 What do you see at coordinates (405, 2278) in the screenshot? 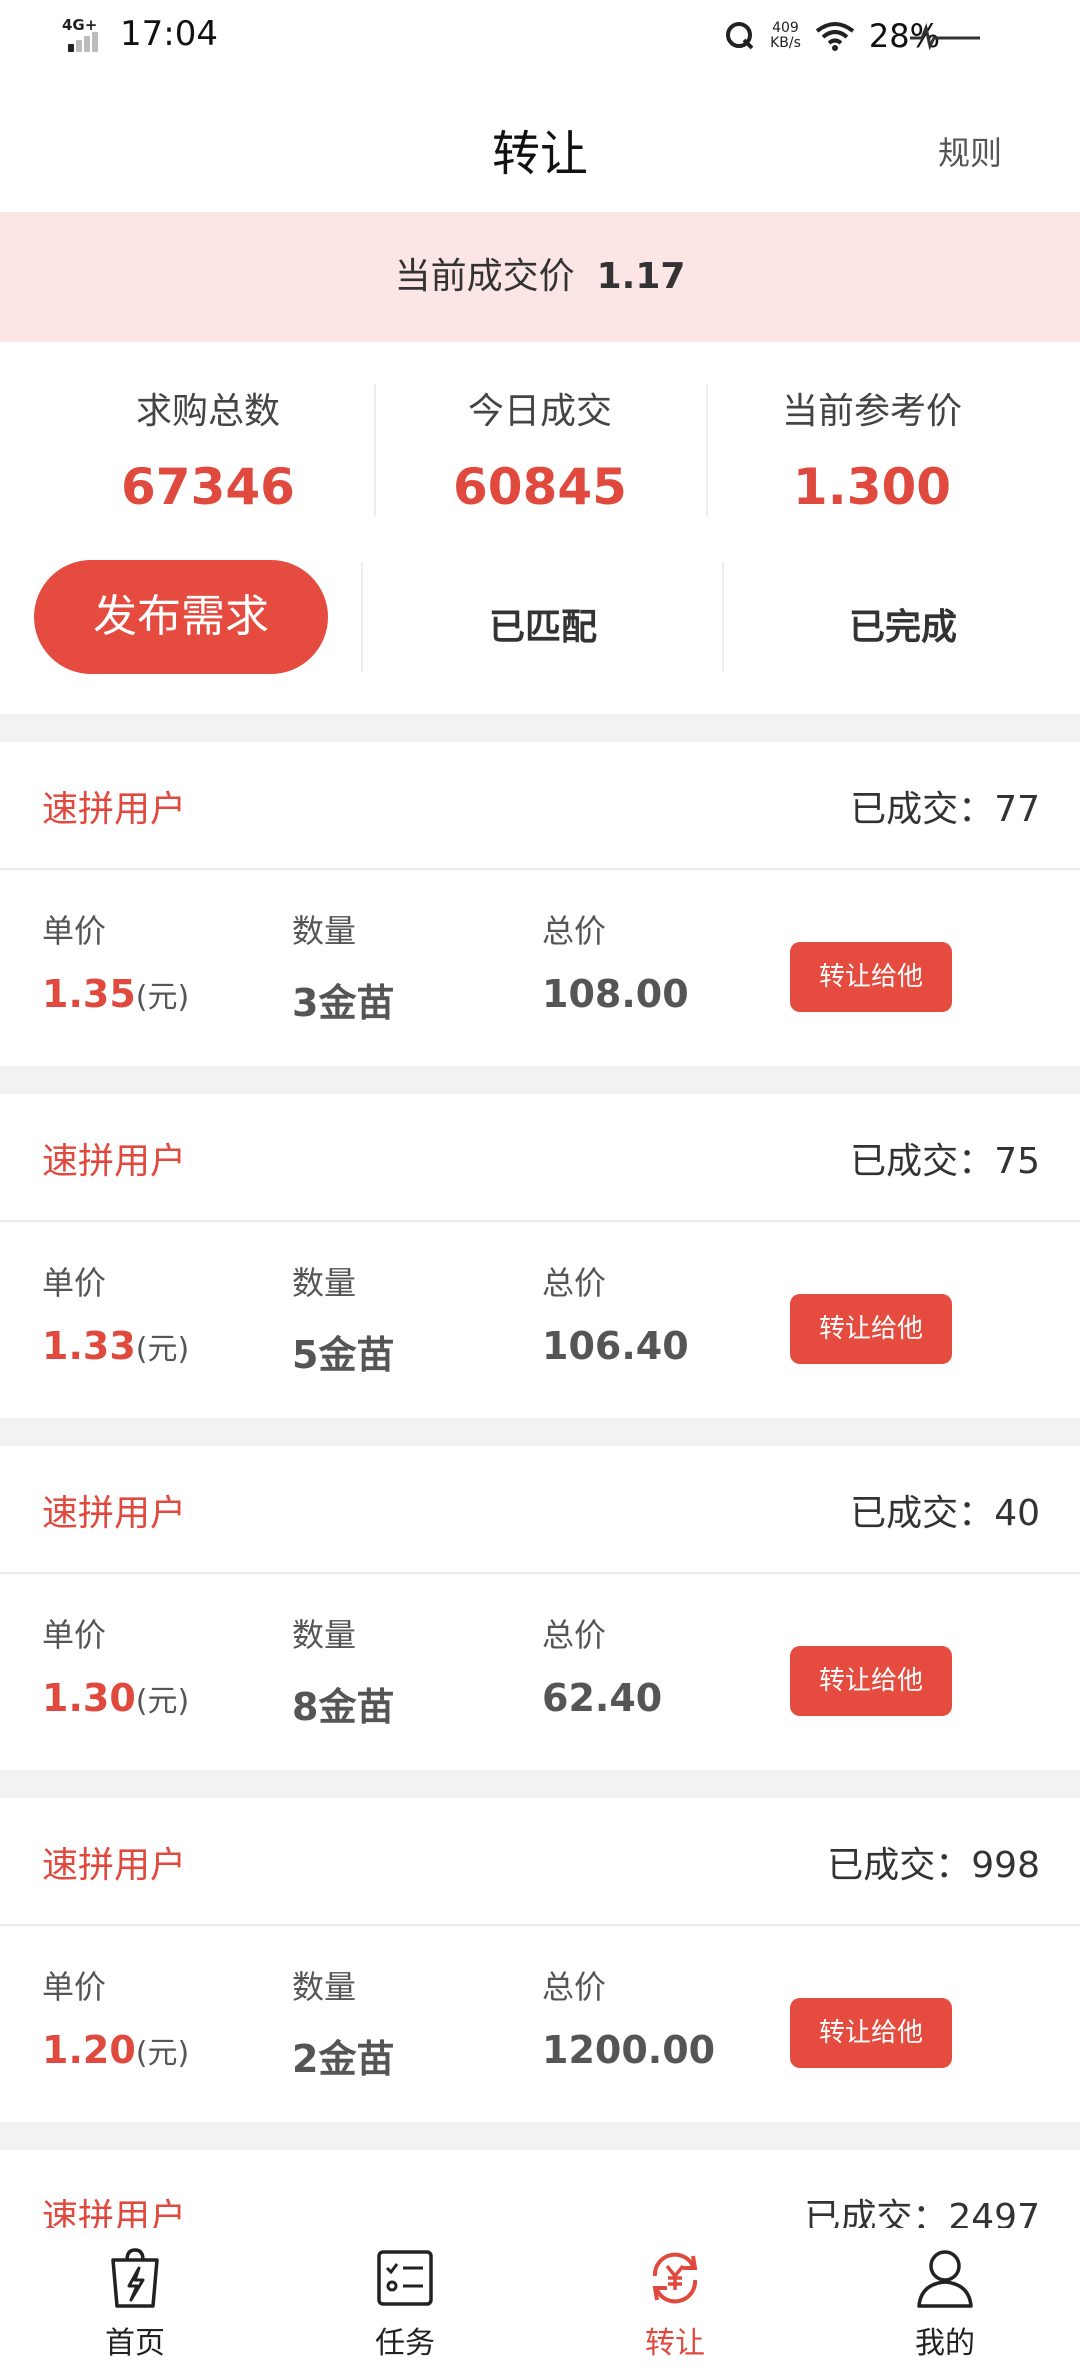
I see `task-list-icon` at bounding box center [405, 2278].